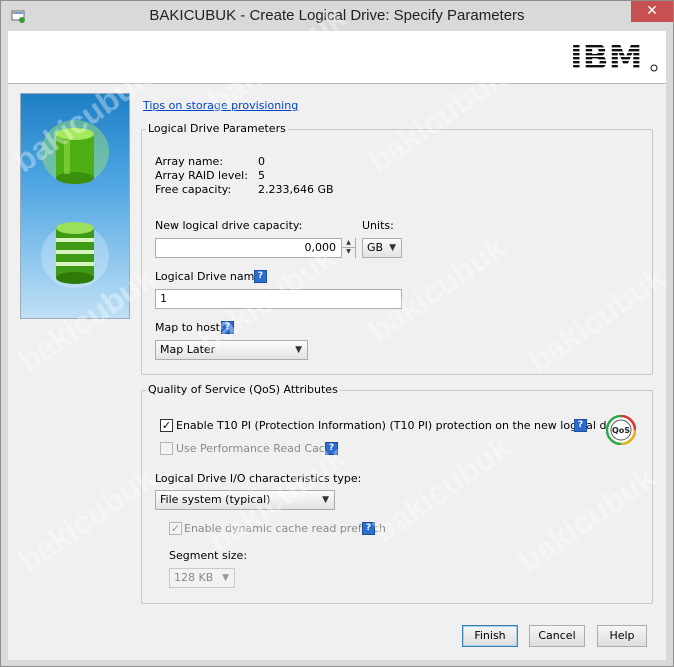 The image size is (674, 667). What do you see at coordinates (193, 189) in the screenshot?
I see `free-capacity-label: Free capacity:` at bounding box center [193, 189].